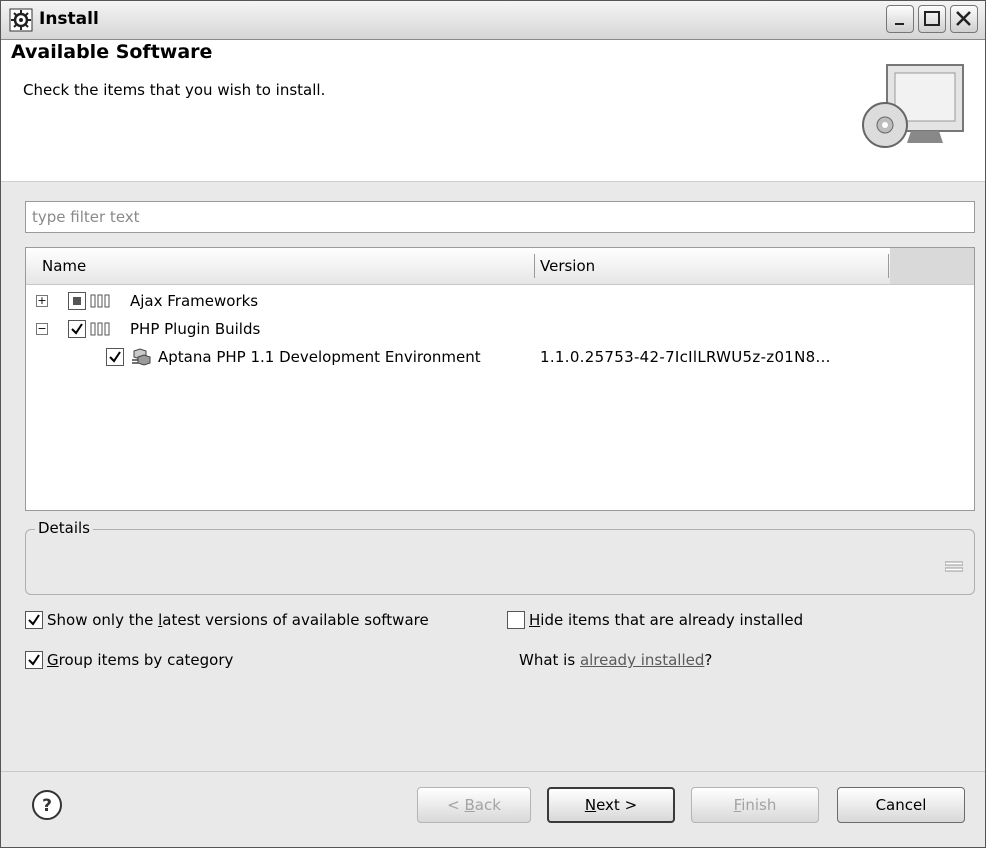 The height and width of the screenshot is (848, 986). What do you see at coordinates (516, 619) in the screenshot?
I see `hide-installed-checkbox` at bounding box center [516, 619].